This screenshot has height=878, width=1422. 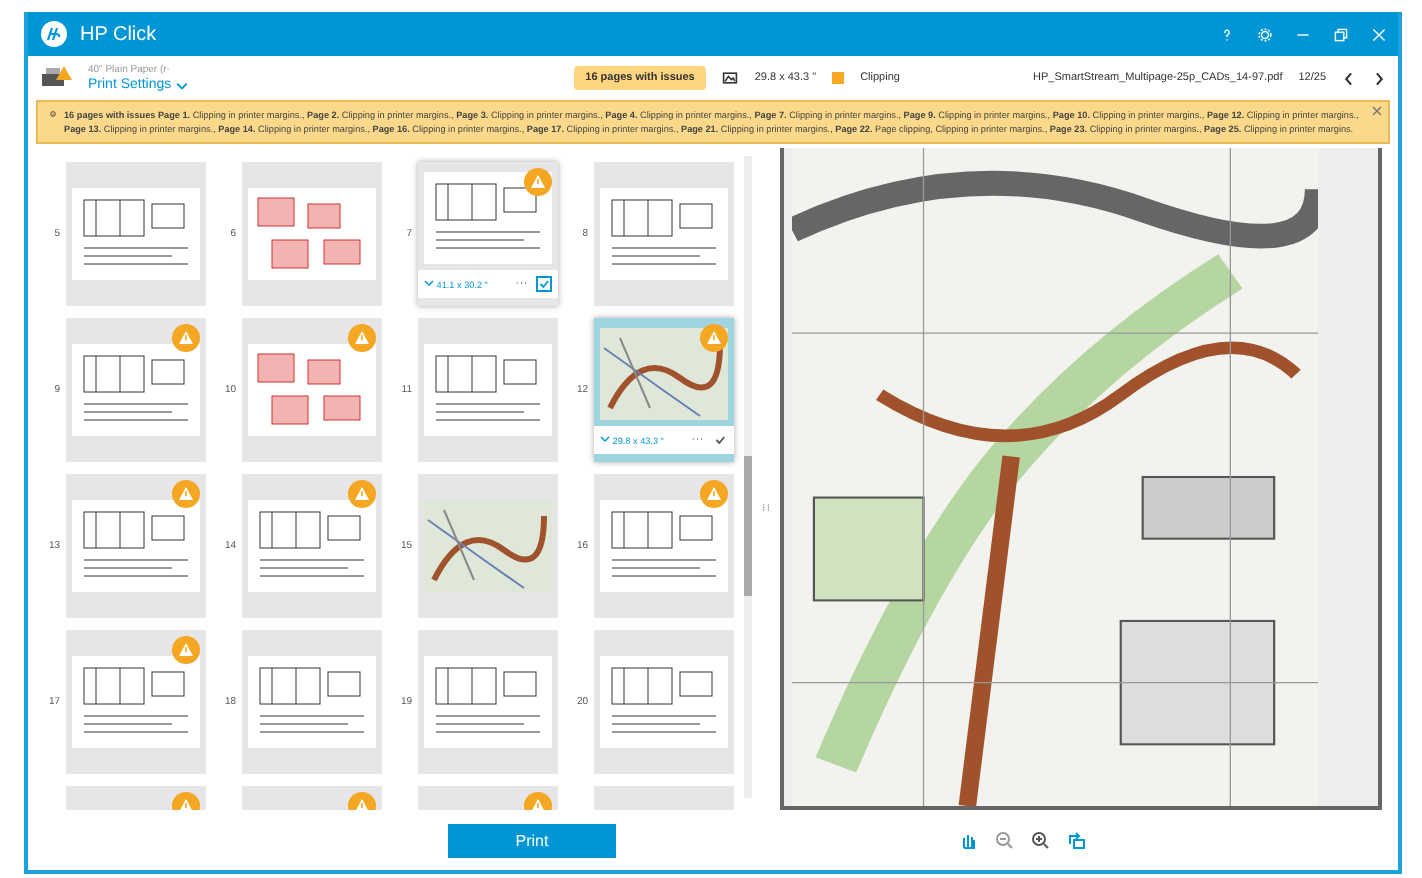 What do you see at coordinates (730, 78) in the screenshot?
I see `image-size-icon` at bounding box center [730, 78].